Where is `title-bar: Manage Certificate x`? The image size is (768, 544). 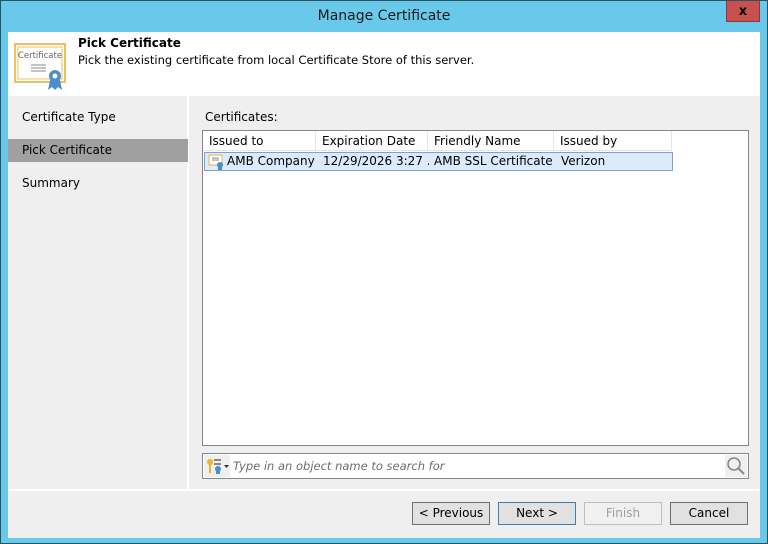 title-bar: Manage Certificate x is located at coordinates (384, 16).